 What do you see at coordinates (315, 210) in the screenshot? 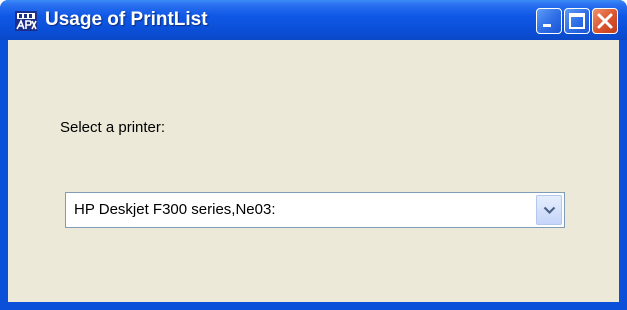
I see `printer-select: HP Deskjet F300 series,Ne03:` at bounding box center [315, 210].